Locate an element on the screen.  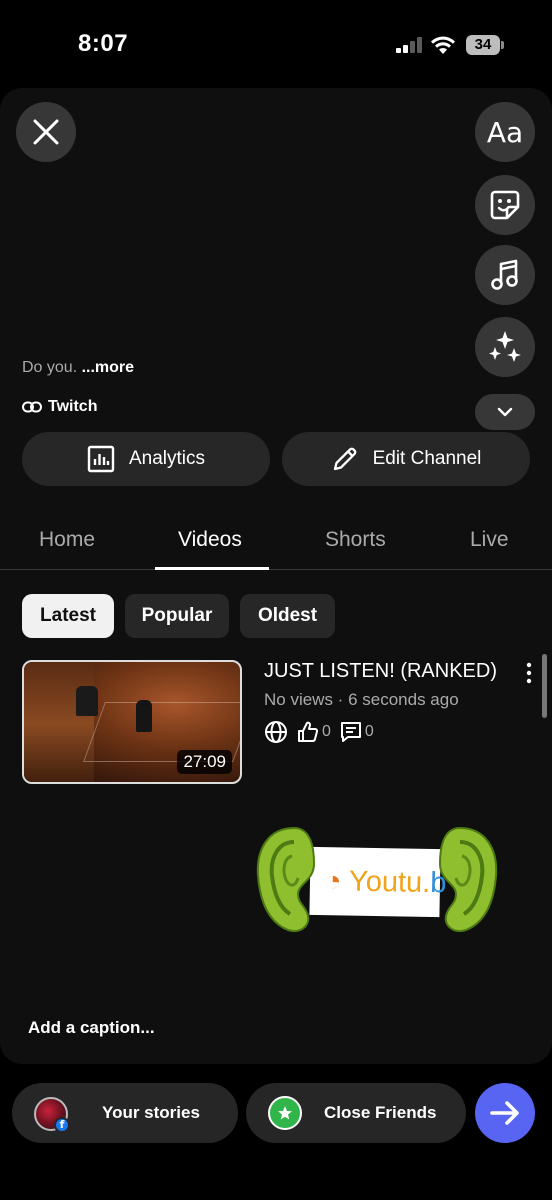
sticker-card: ◔ Youtu.b is located at coordinates (378, 882).